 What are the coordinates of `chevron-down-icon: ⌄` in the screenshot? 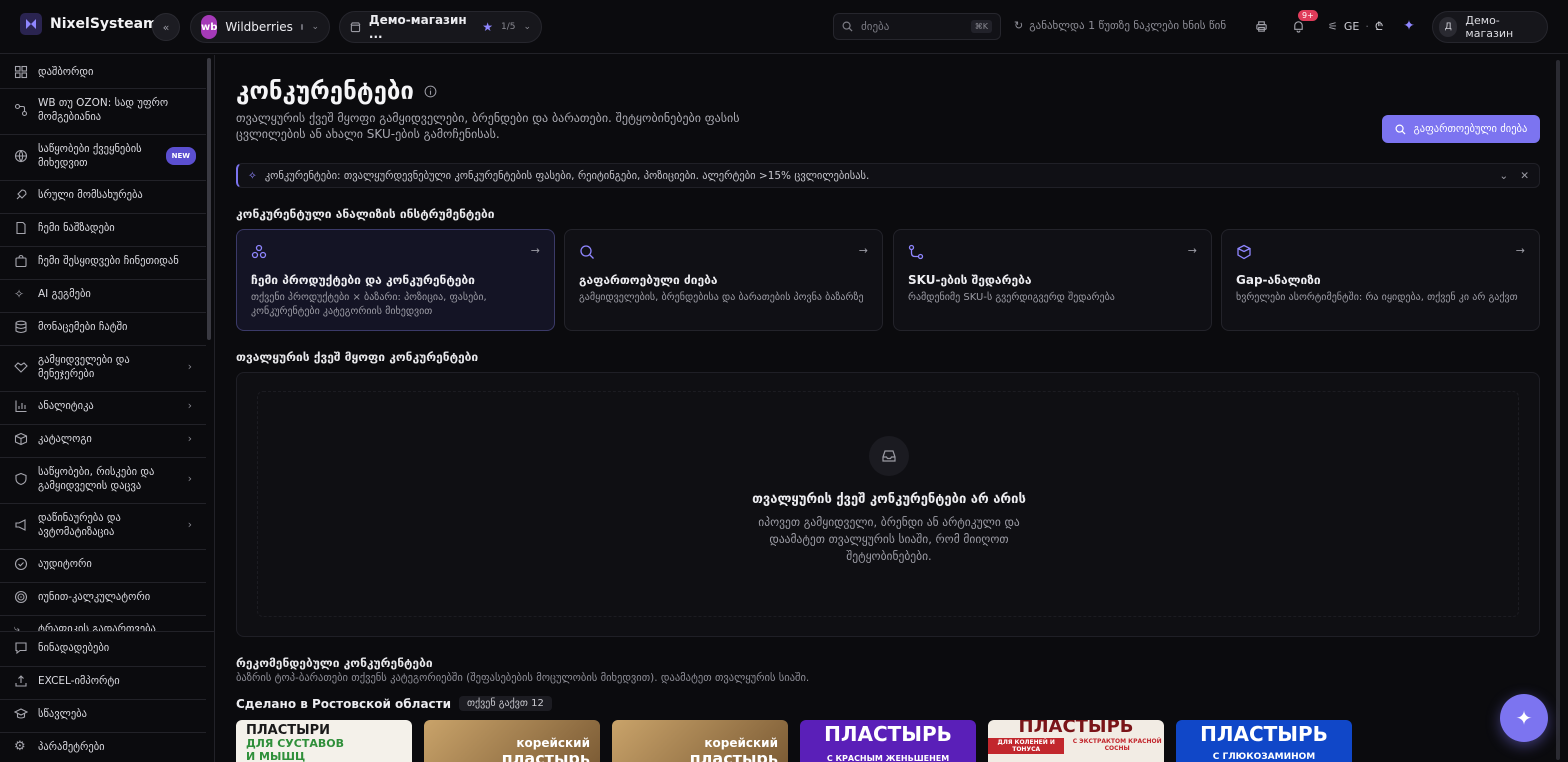 It's located at (1503, 176).